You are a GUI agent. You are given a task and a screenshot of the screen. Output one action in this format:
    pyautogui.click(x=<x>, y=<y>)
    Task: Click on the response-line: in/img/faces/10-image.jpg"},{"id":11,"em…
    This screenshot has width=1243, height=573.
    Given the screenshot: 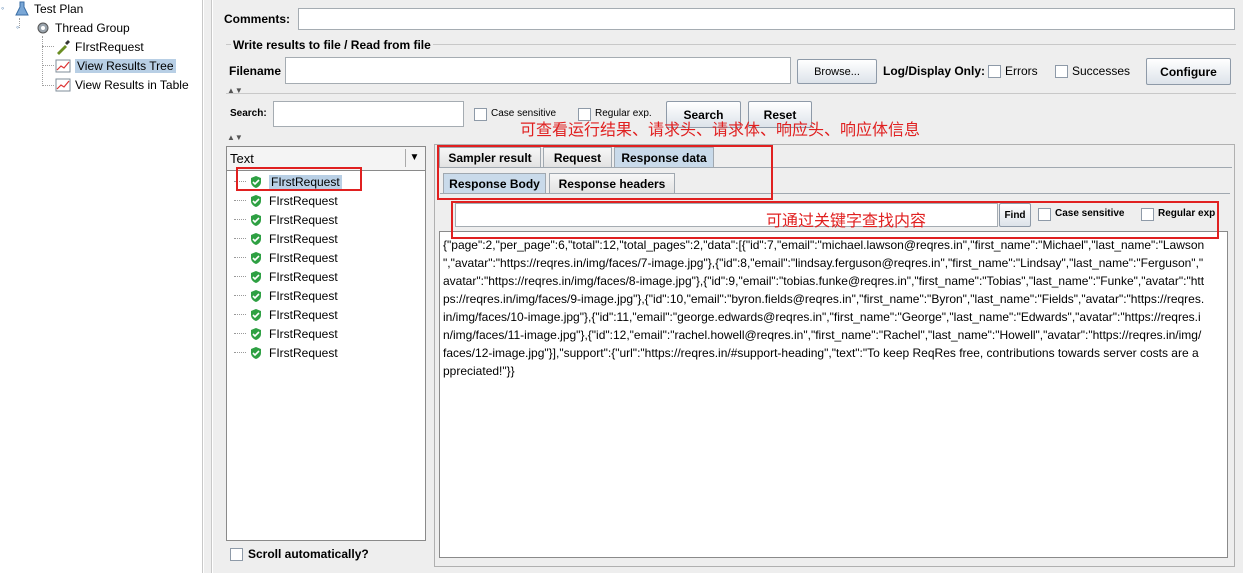 What is the action you would take?
    pyautogui.click(x=822, y=317)
    